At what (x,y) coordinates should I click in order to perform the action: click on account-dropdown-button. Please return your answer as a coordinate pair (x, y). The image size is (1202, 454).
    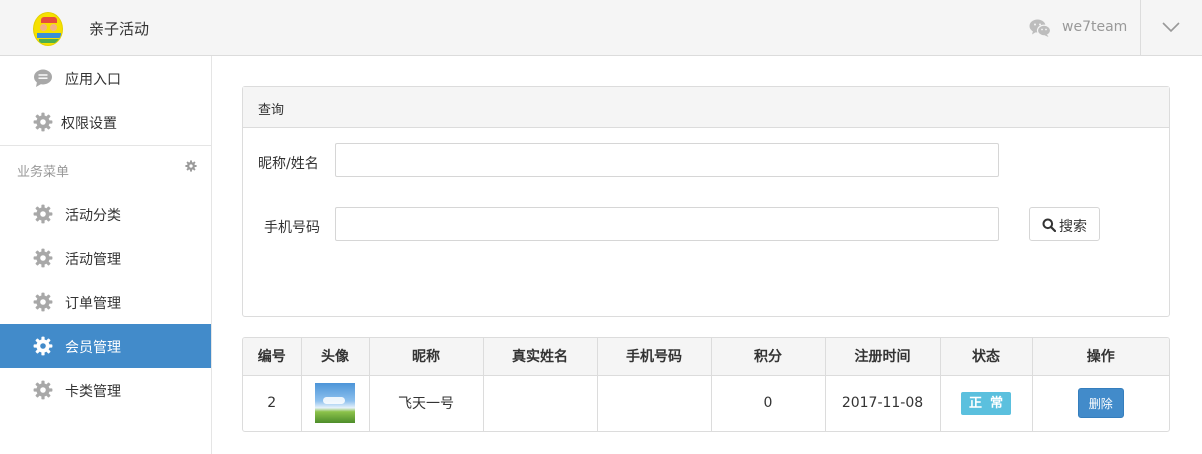
    Looking at the image, I should click on (1171, 28).